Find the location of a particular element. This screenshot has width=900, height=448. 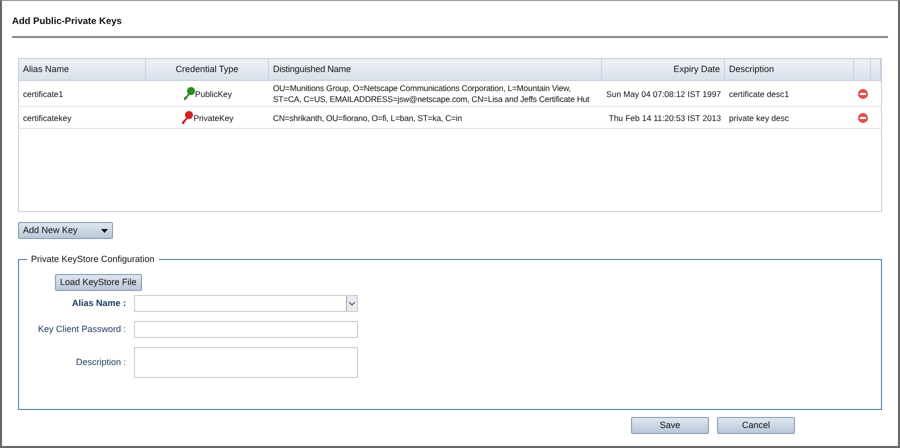

add-new-key-dropdown: Add New Key is located at coordinates (65, 231).